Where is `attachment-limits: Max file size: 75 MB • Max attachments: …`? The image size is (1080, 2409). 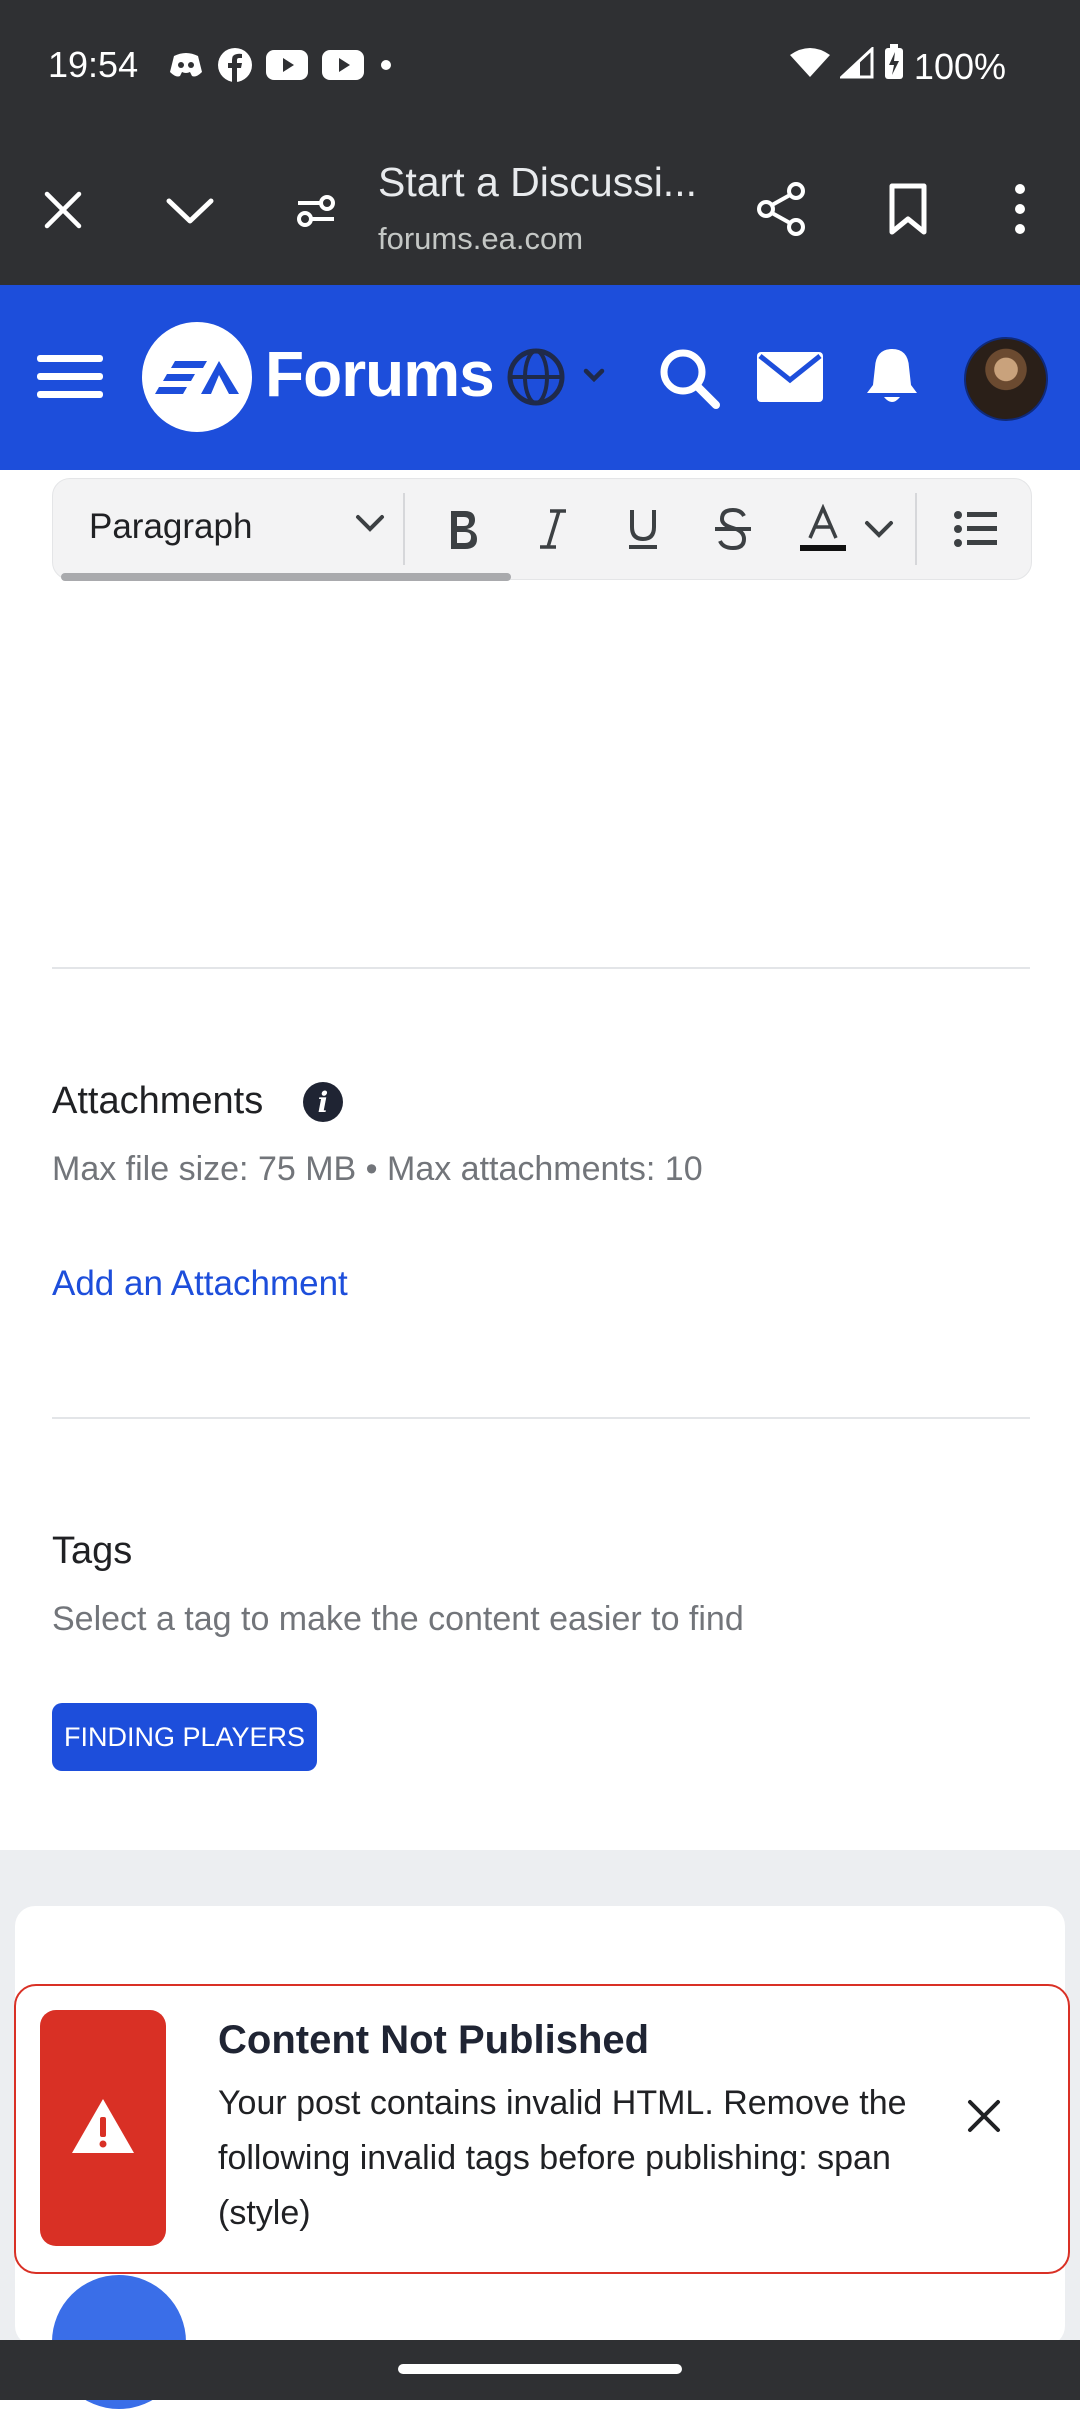 attachment-limits: Max file size: 75 MB • Max attachments: … is located at coordinates (377, 1169).